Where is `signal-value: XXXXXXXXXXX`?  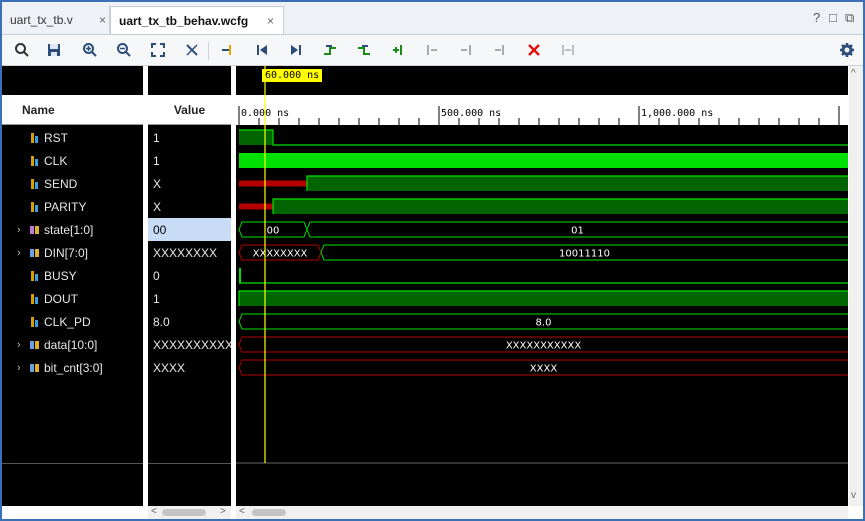
signal-value: XXXXXXXXXXX is located at coordinates (189, 344).